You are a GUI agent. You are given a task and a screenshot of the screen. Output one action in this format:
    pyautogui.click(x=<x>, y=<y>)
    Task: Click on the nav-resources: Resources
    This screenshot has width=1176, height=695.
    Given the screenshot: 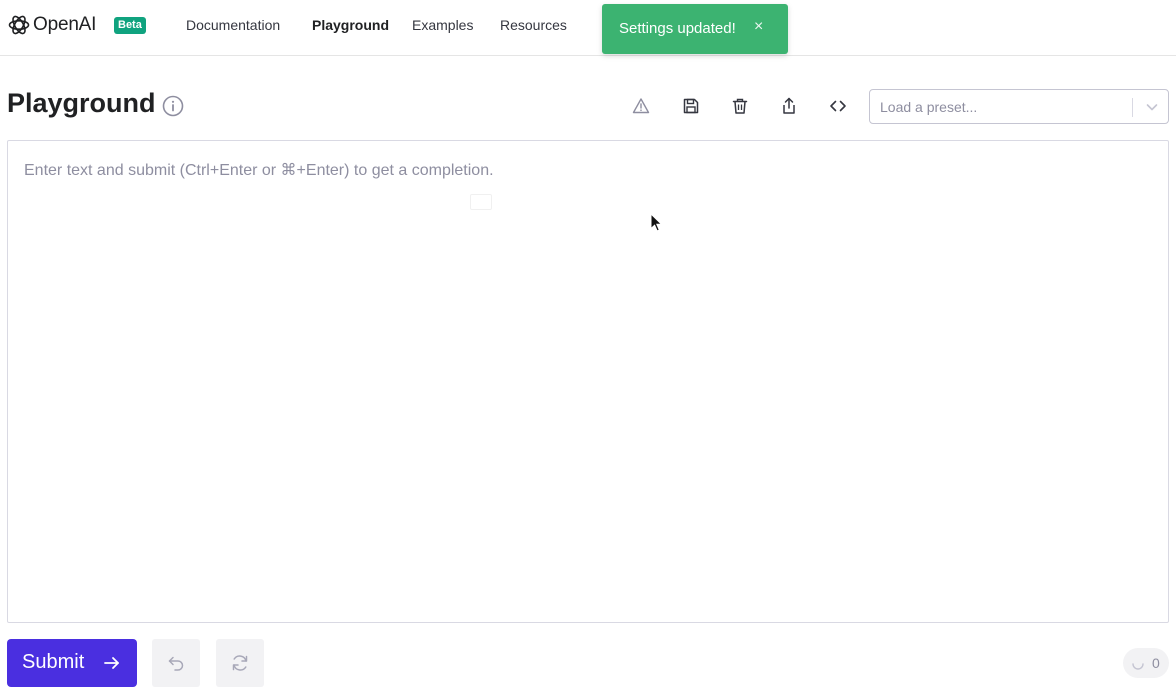 What is the action you would take?
    pyautogui.click(x=533, y=25)
    